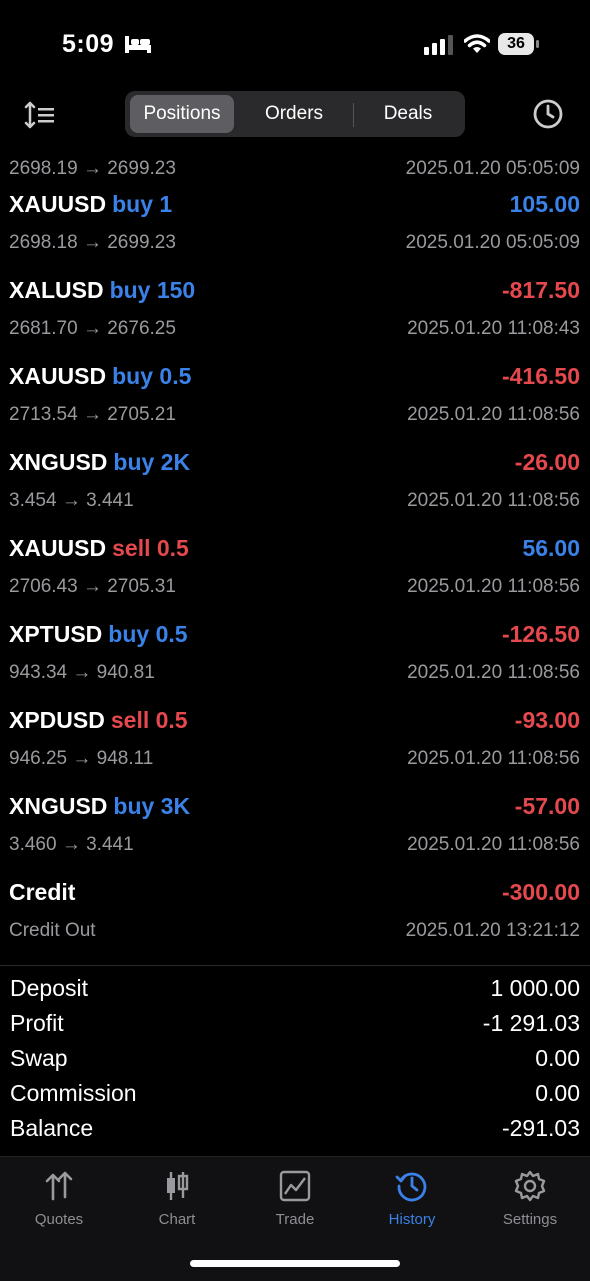 The width and height of the screenshot is (590, 1281). I want to click on deal-profit: -300.00, so click(540, 892).